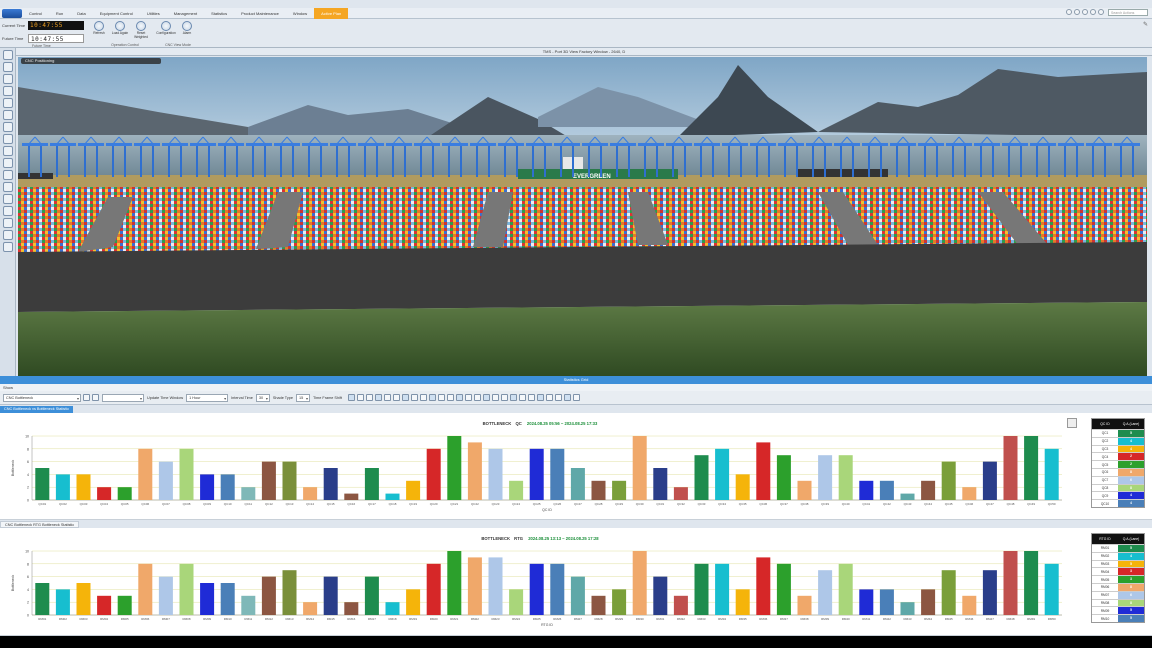 The image size is (1152, 648). Describe the element at coordinates (1077, 12) in the screenshot. I see `settings-icon` at that location.